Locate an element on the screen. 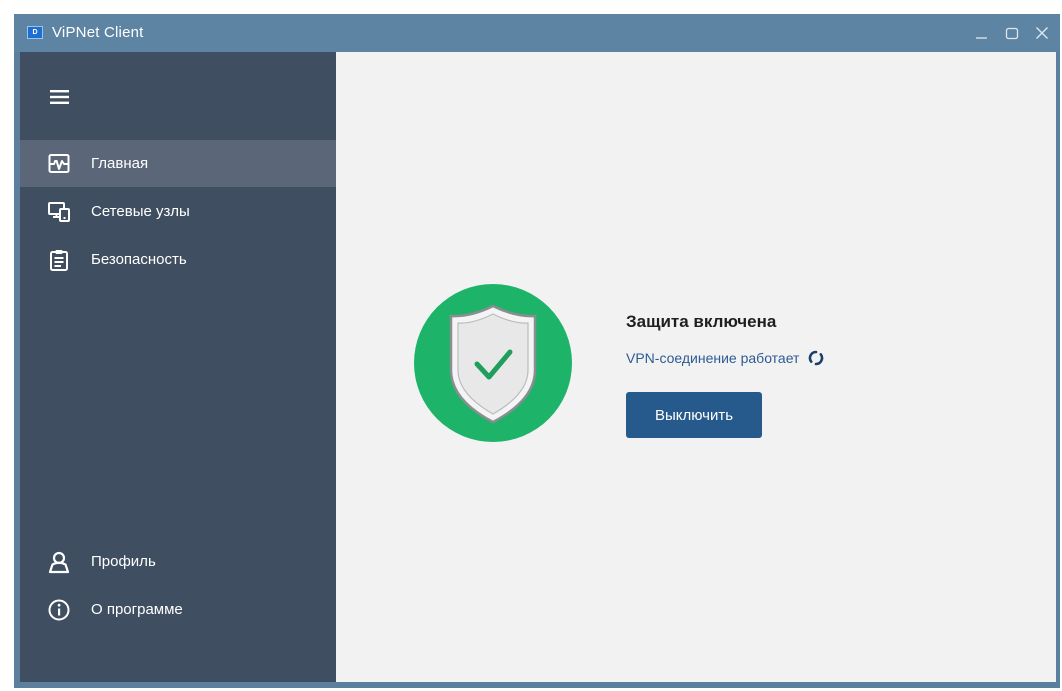 This screenshot has width=1062, height=691. sidebar-item-label: Безопасность is located at coordinates (139, 259).